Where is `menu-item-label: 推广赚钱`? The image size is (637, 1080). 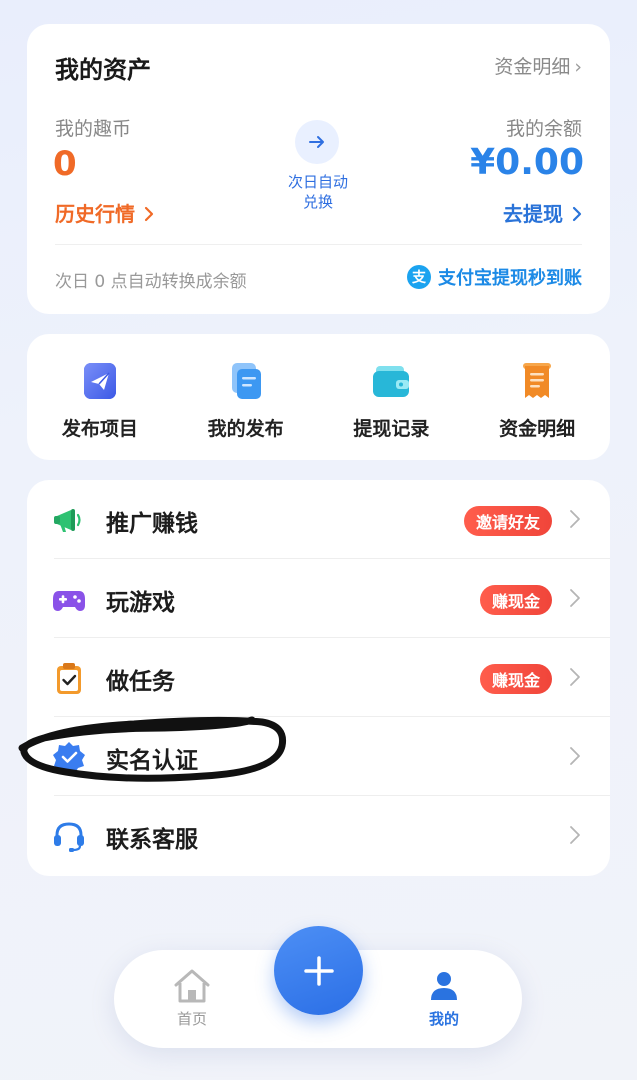
menu-item-label: 推广赚钱 is located at coordinates (152, 524).